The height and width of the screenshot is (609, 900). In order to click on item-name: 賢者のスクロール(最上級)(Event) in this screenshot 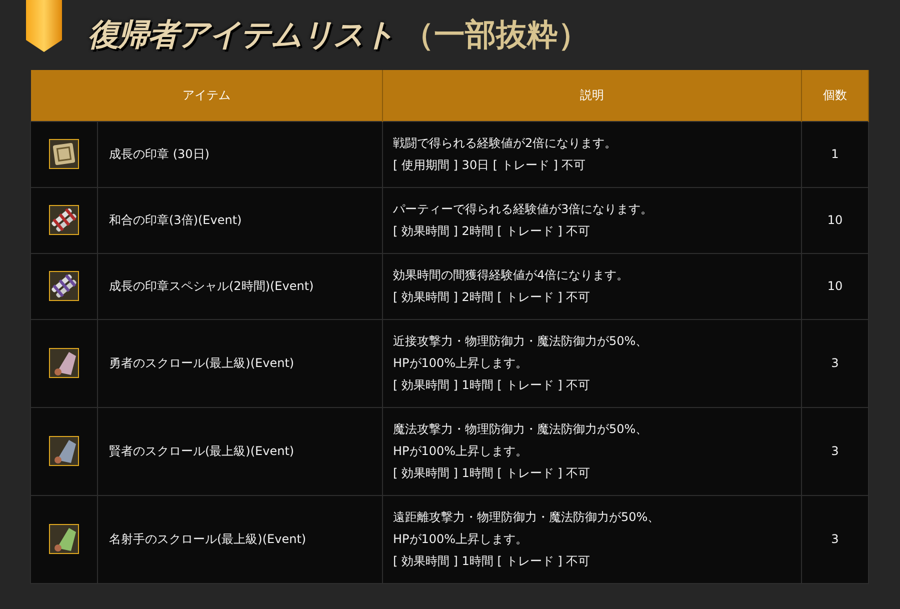, I will do `click(201, 451)`.